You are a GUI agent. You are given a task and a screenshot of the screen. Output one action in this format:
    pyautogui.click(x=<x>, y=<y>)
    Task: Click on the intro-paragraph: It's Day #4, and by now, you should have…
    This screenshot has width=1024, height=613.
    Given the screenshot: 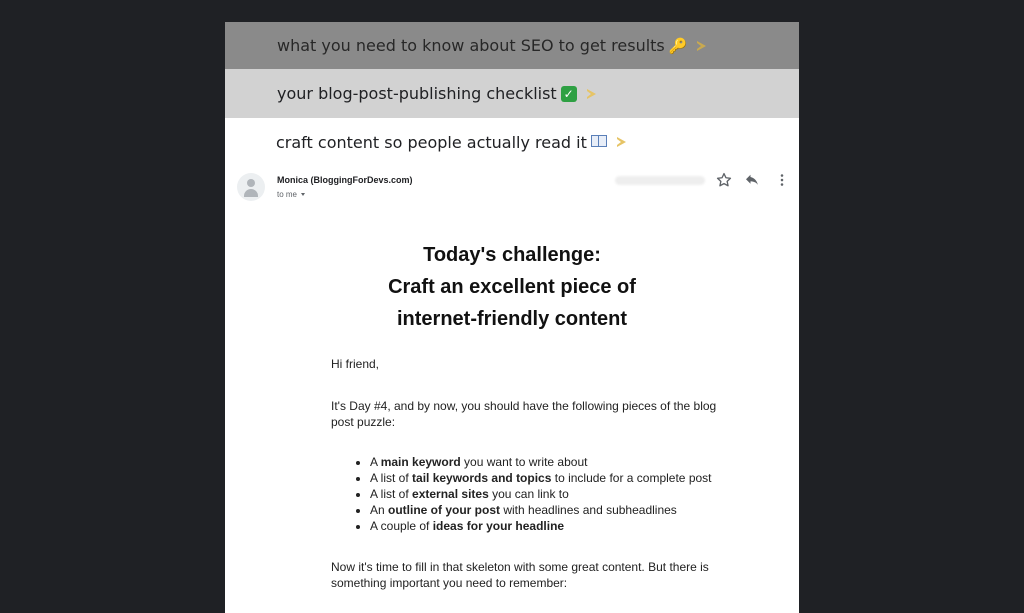 What is the action you would take?
    pyautogui.click(x=524, y=414)
    